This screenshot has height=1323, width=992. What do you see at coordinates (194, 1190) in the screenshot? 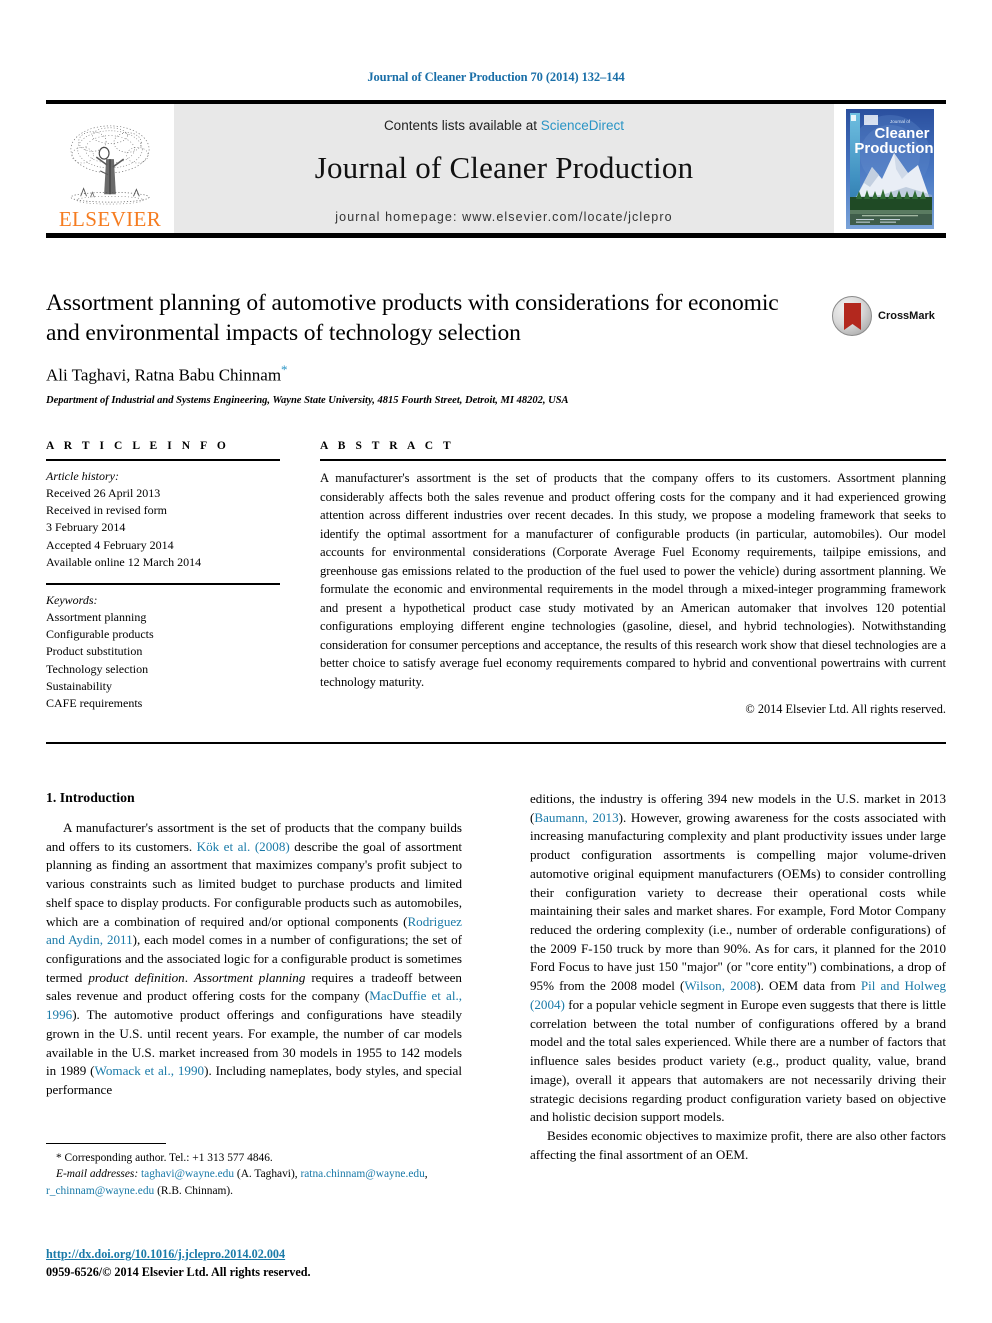
I see `email-name-3: (R.B. Chinnam).` at bounding box center [194, 1190].